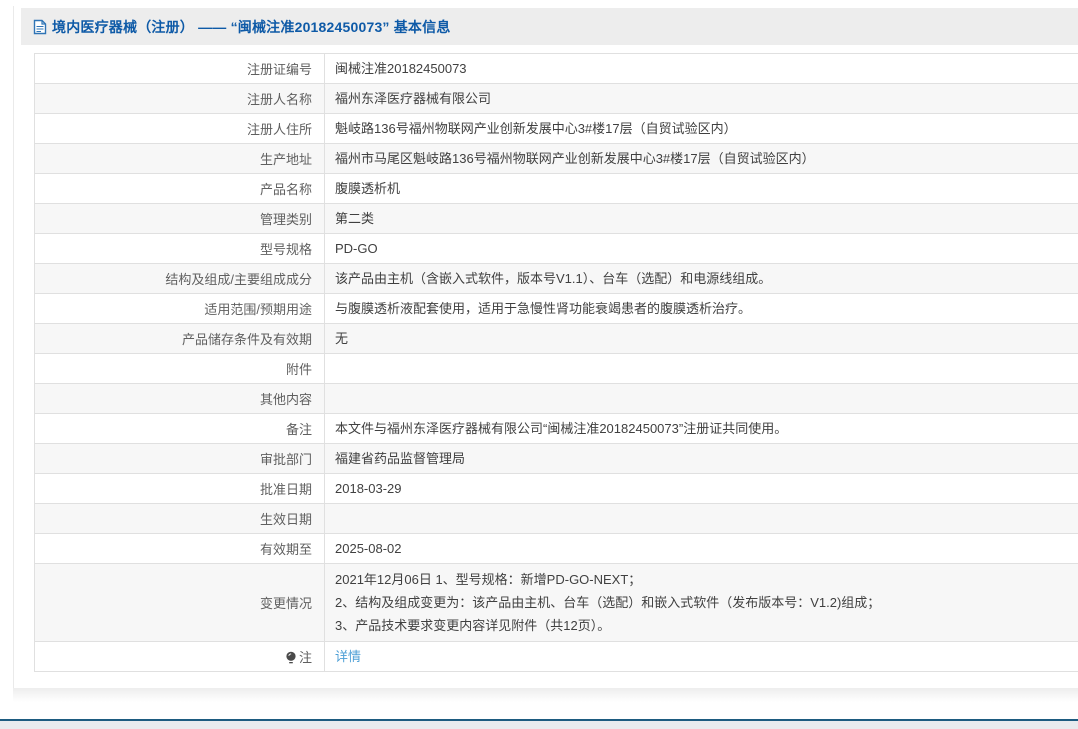 The height and width of the screenshot is (729, 1078). What do you see at coordinates (285, 489) in the screenshot?
I see `row-label: 批准日期` at bounding box center [285, 489].